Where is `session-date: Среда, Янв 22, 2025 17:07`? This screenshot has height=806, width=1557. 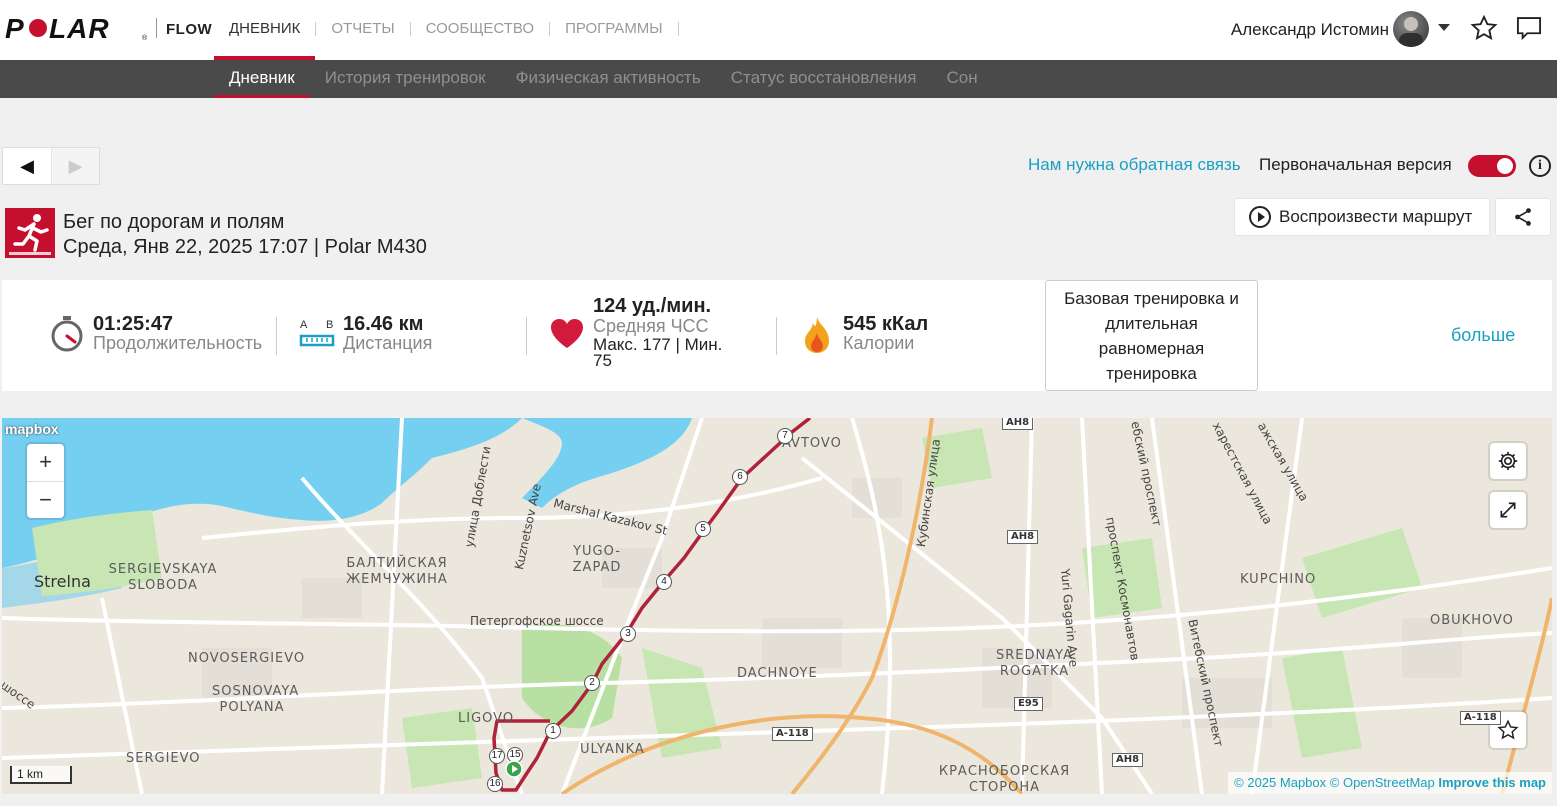
session-date: Среда, Янв 22, 2025 17:07 is located at coordinates (186, 247).